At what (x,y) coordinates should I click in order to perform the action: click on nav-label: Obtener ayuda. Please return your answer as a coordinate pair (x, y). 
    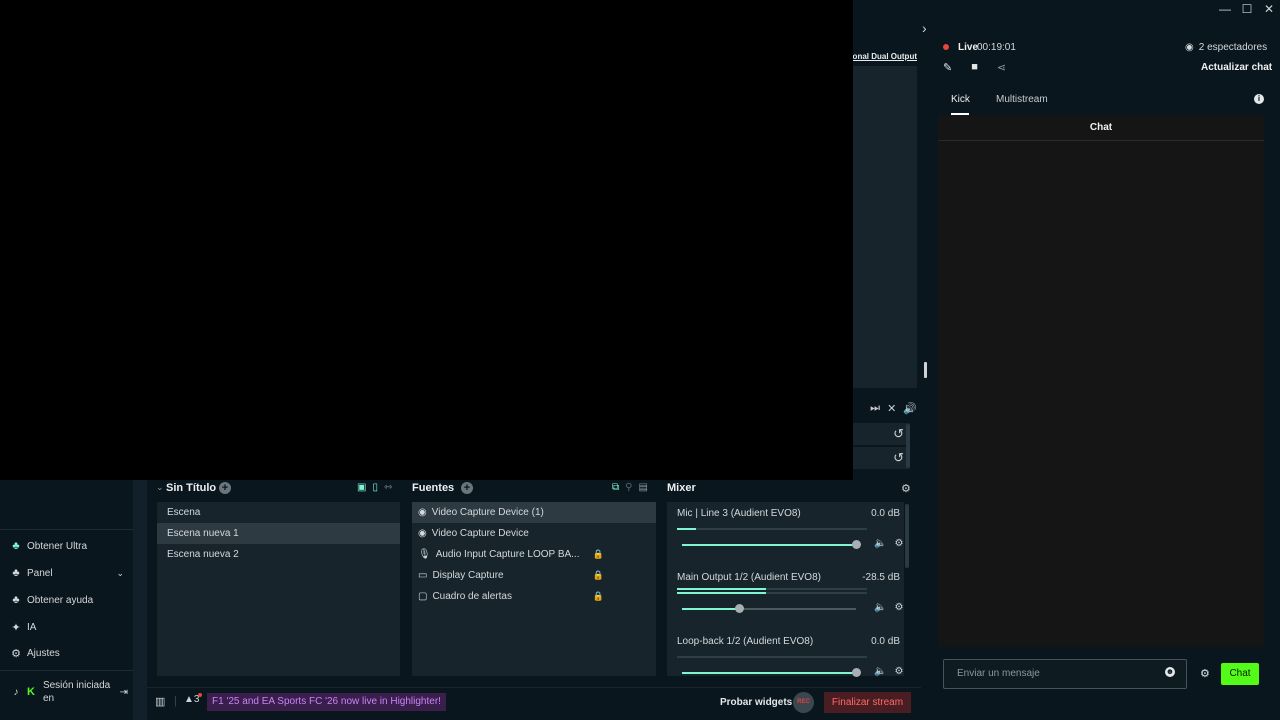
    Looking at the image, I should click on (60, 600).